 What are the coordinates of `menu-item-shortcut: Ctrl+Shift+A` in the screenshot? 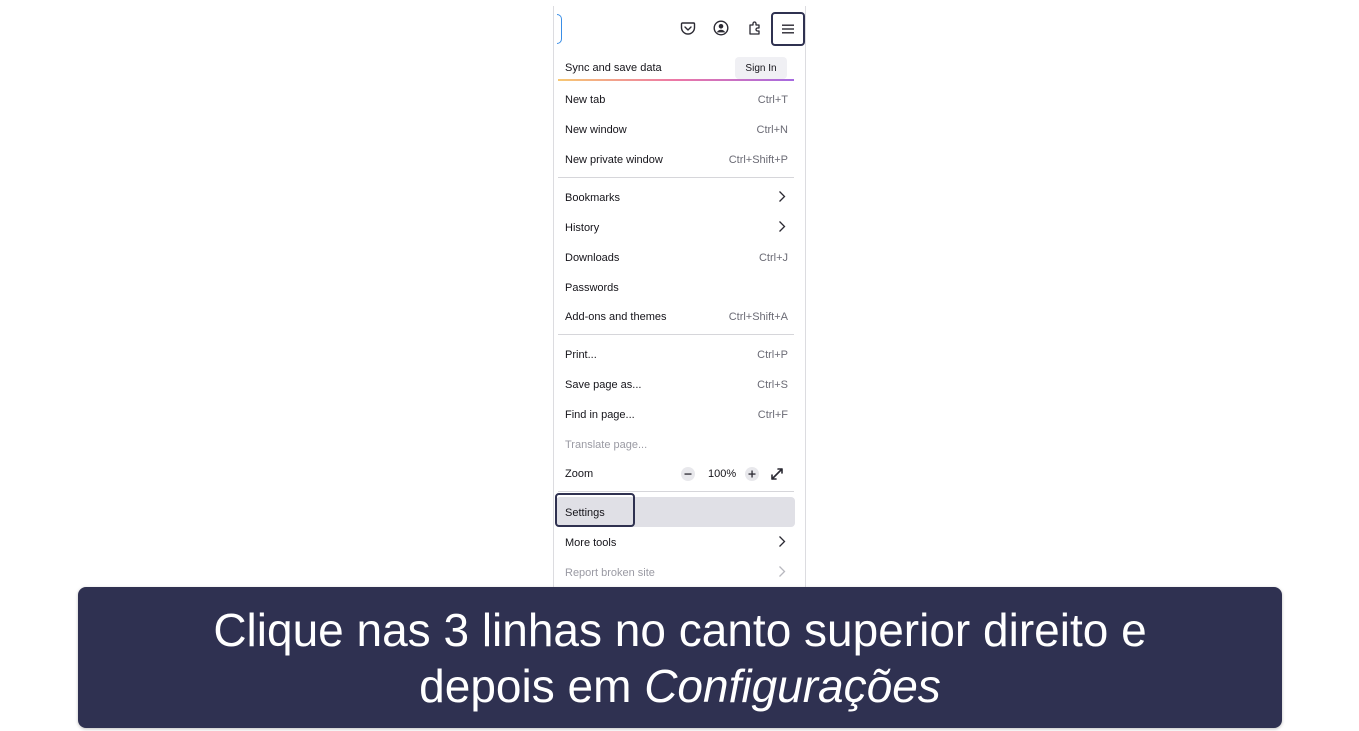 It's located at (758, 317).